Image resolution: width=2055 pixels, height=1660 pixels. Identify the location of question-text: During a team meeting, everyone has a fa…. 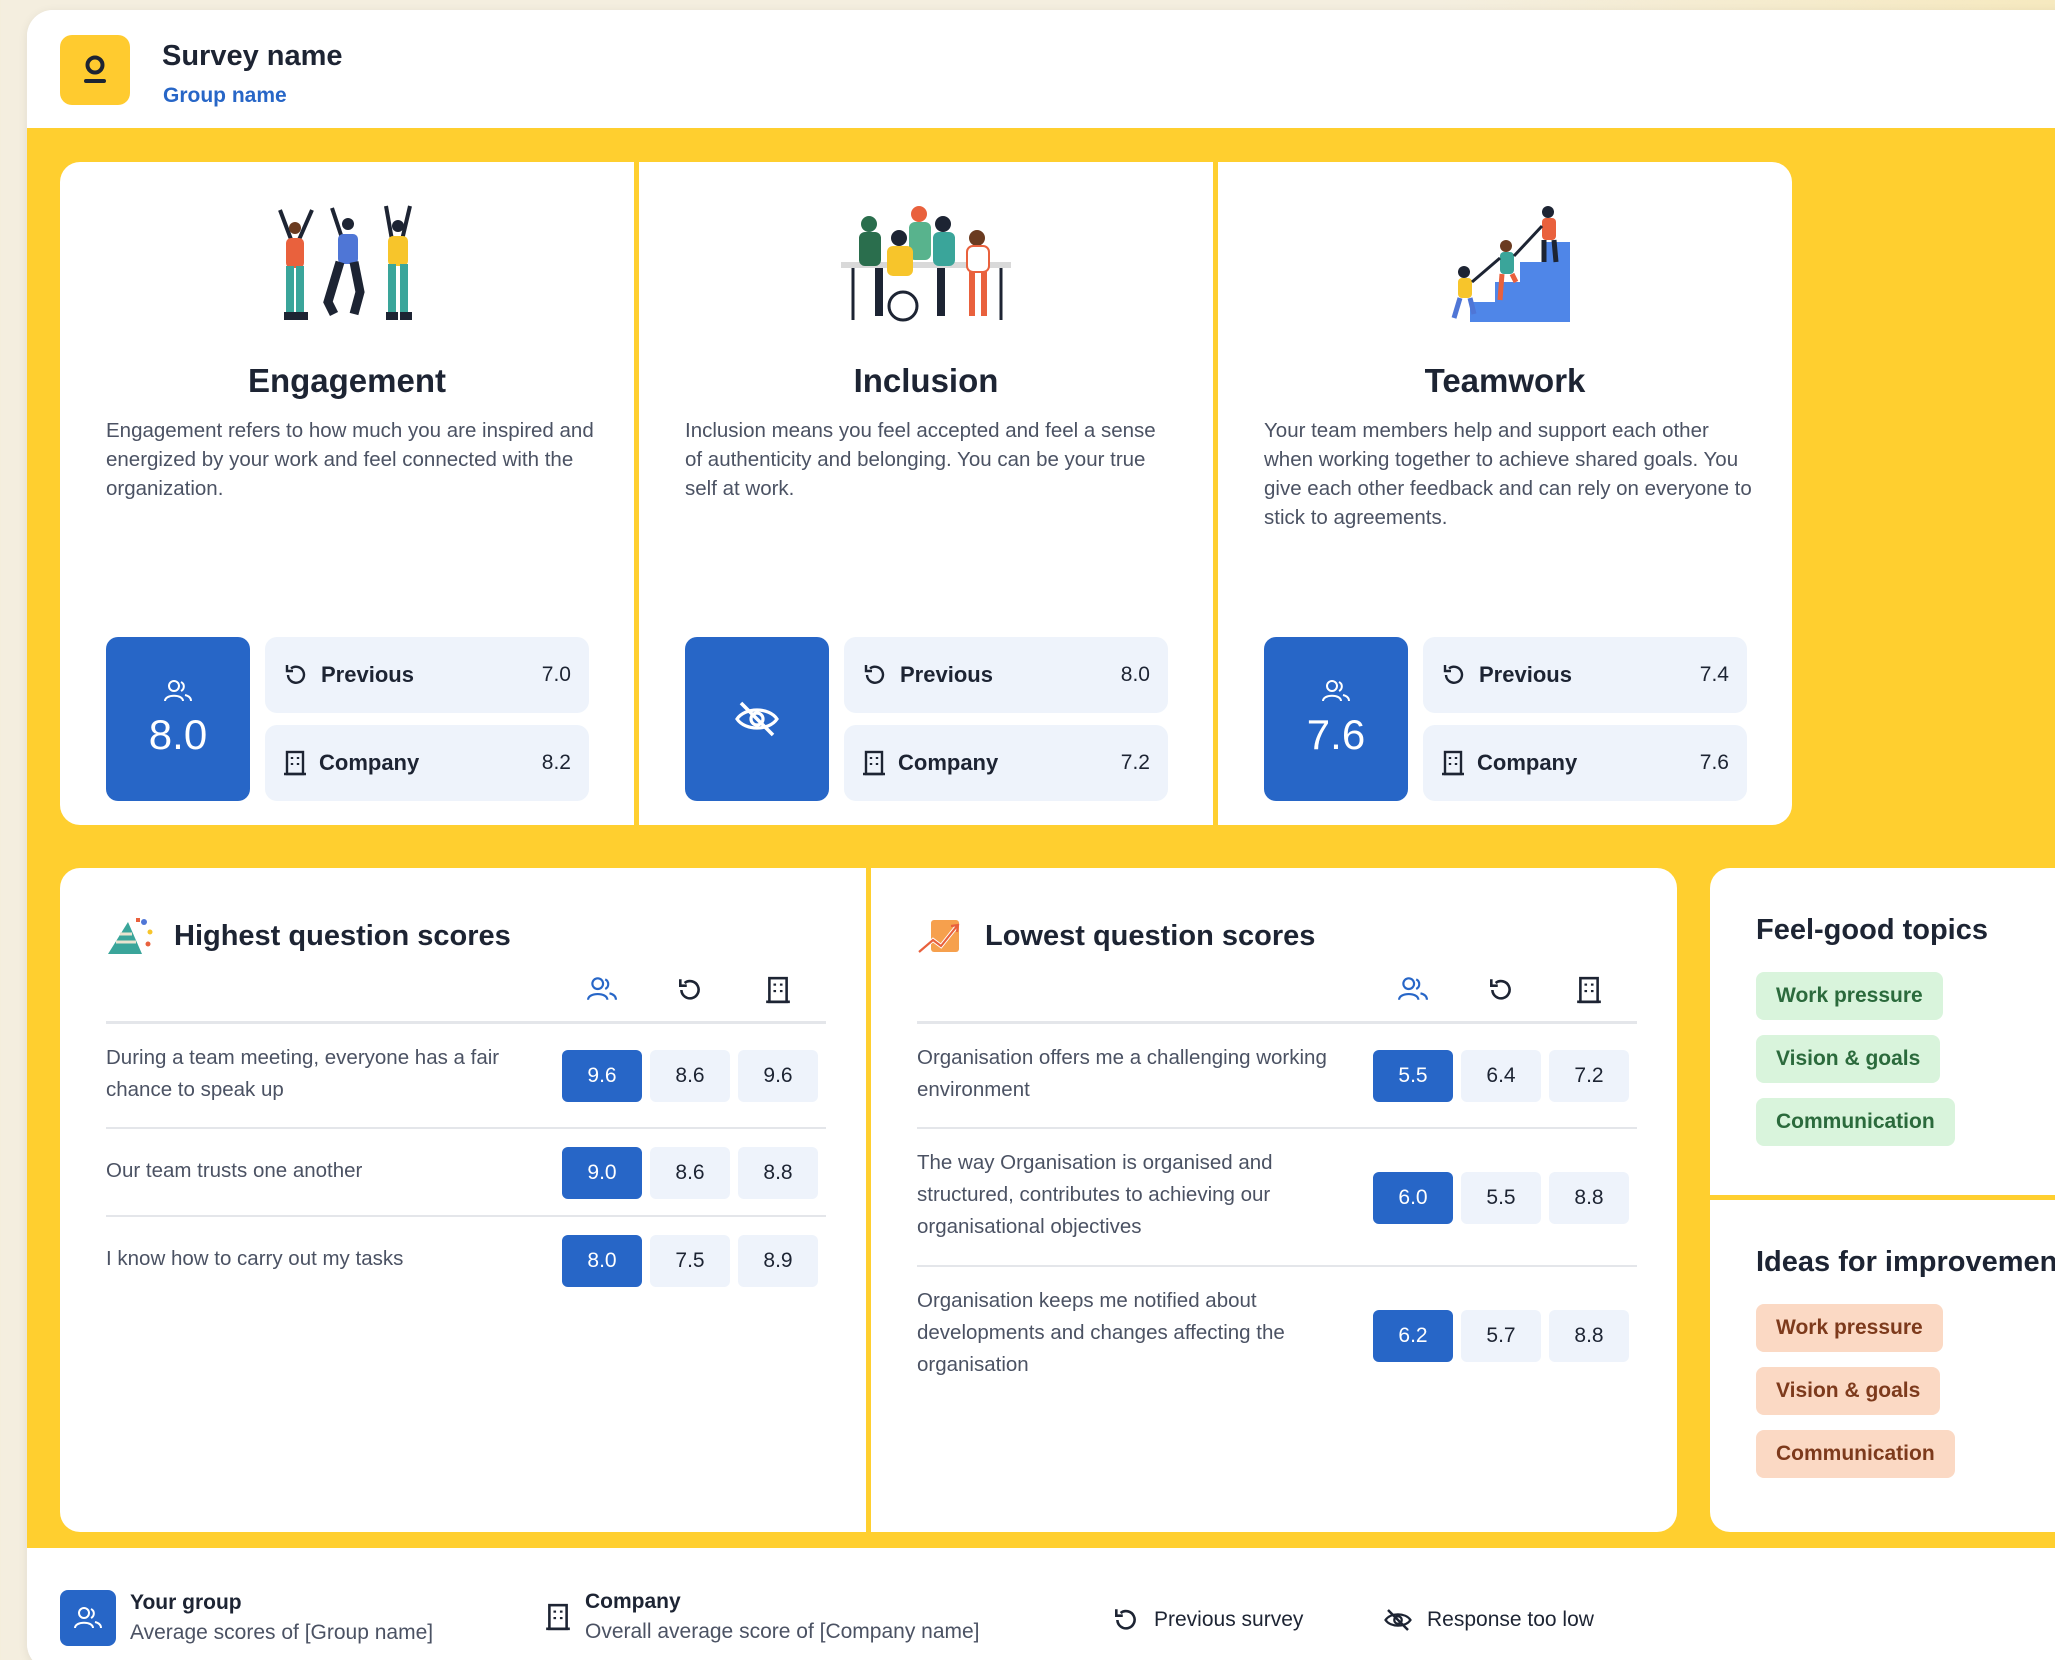
(303, 1073).